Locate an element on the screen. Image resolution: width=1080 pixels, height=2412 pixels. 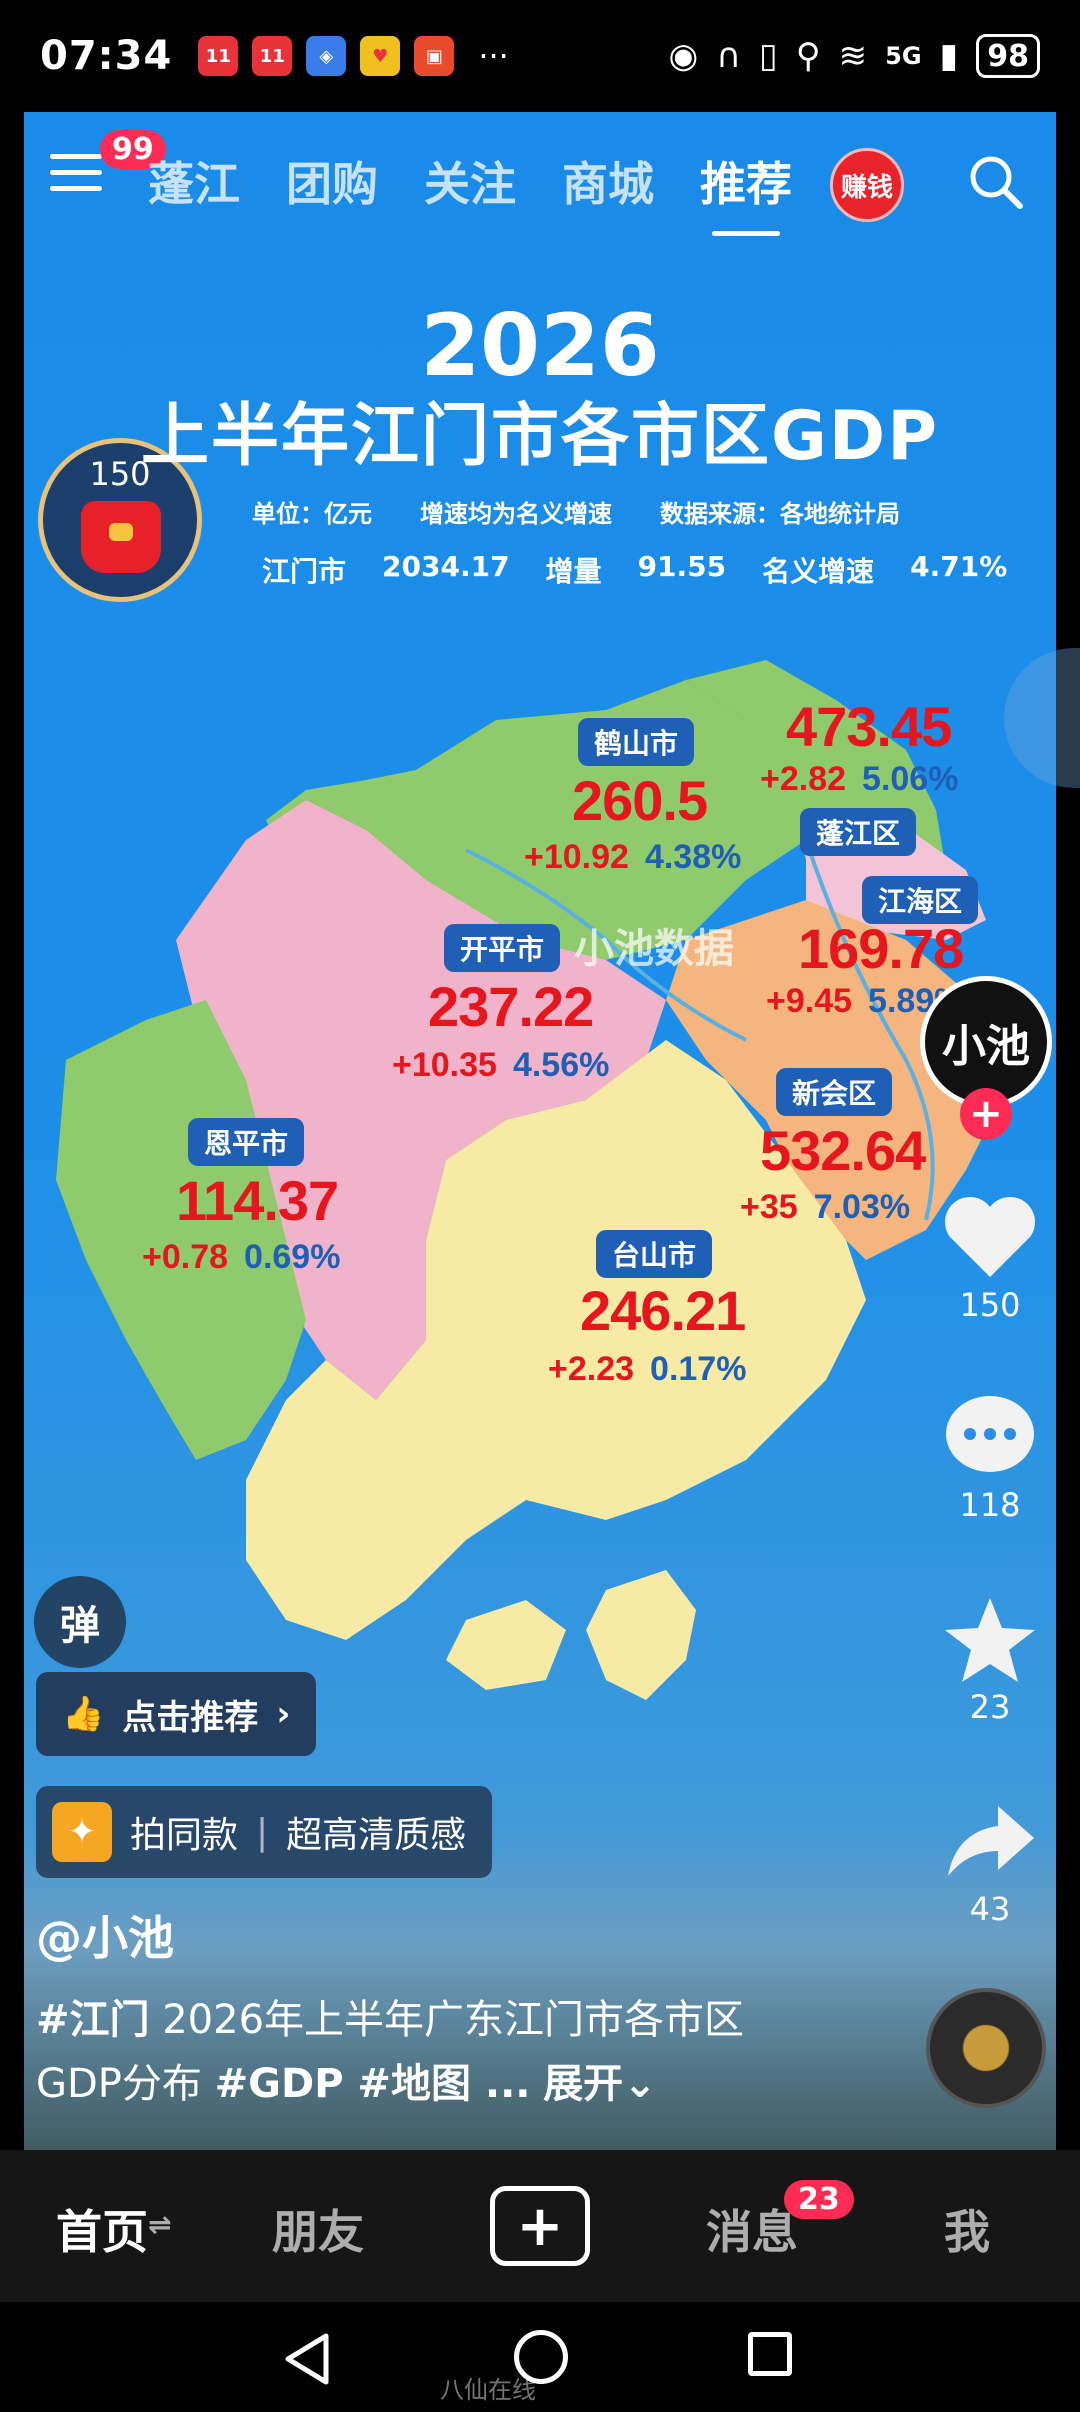
city-value: 2034.17 is located at coordinates (446, 566).